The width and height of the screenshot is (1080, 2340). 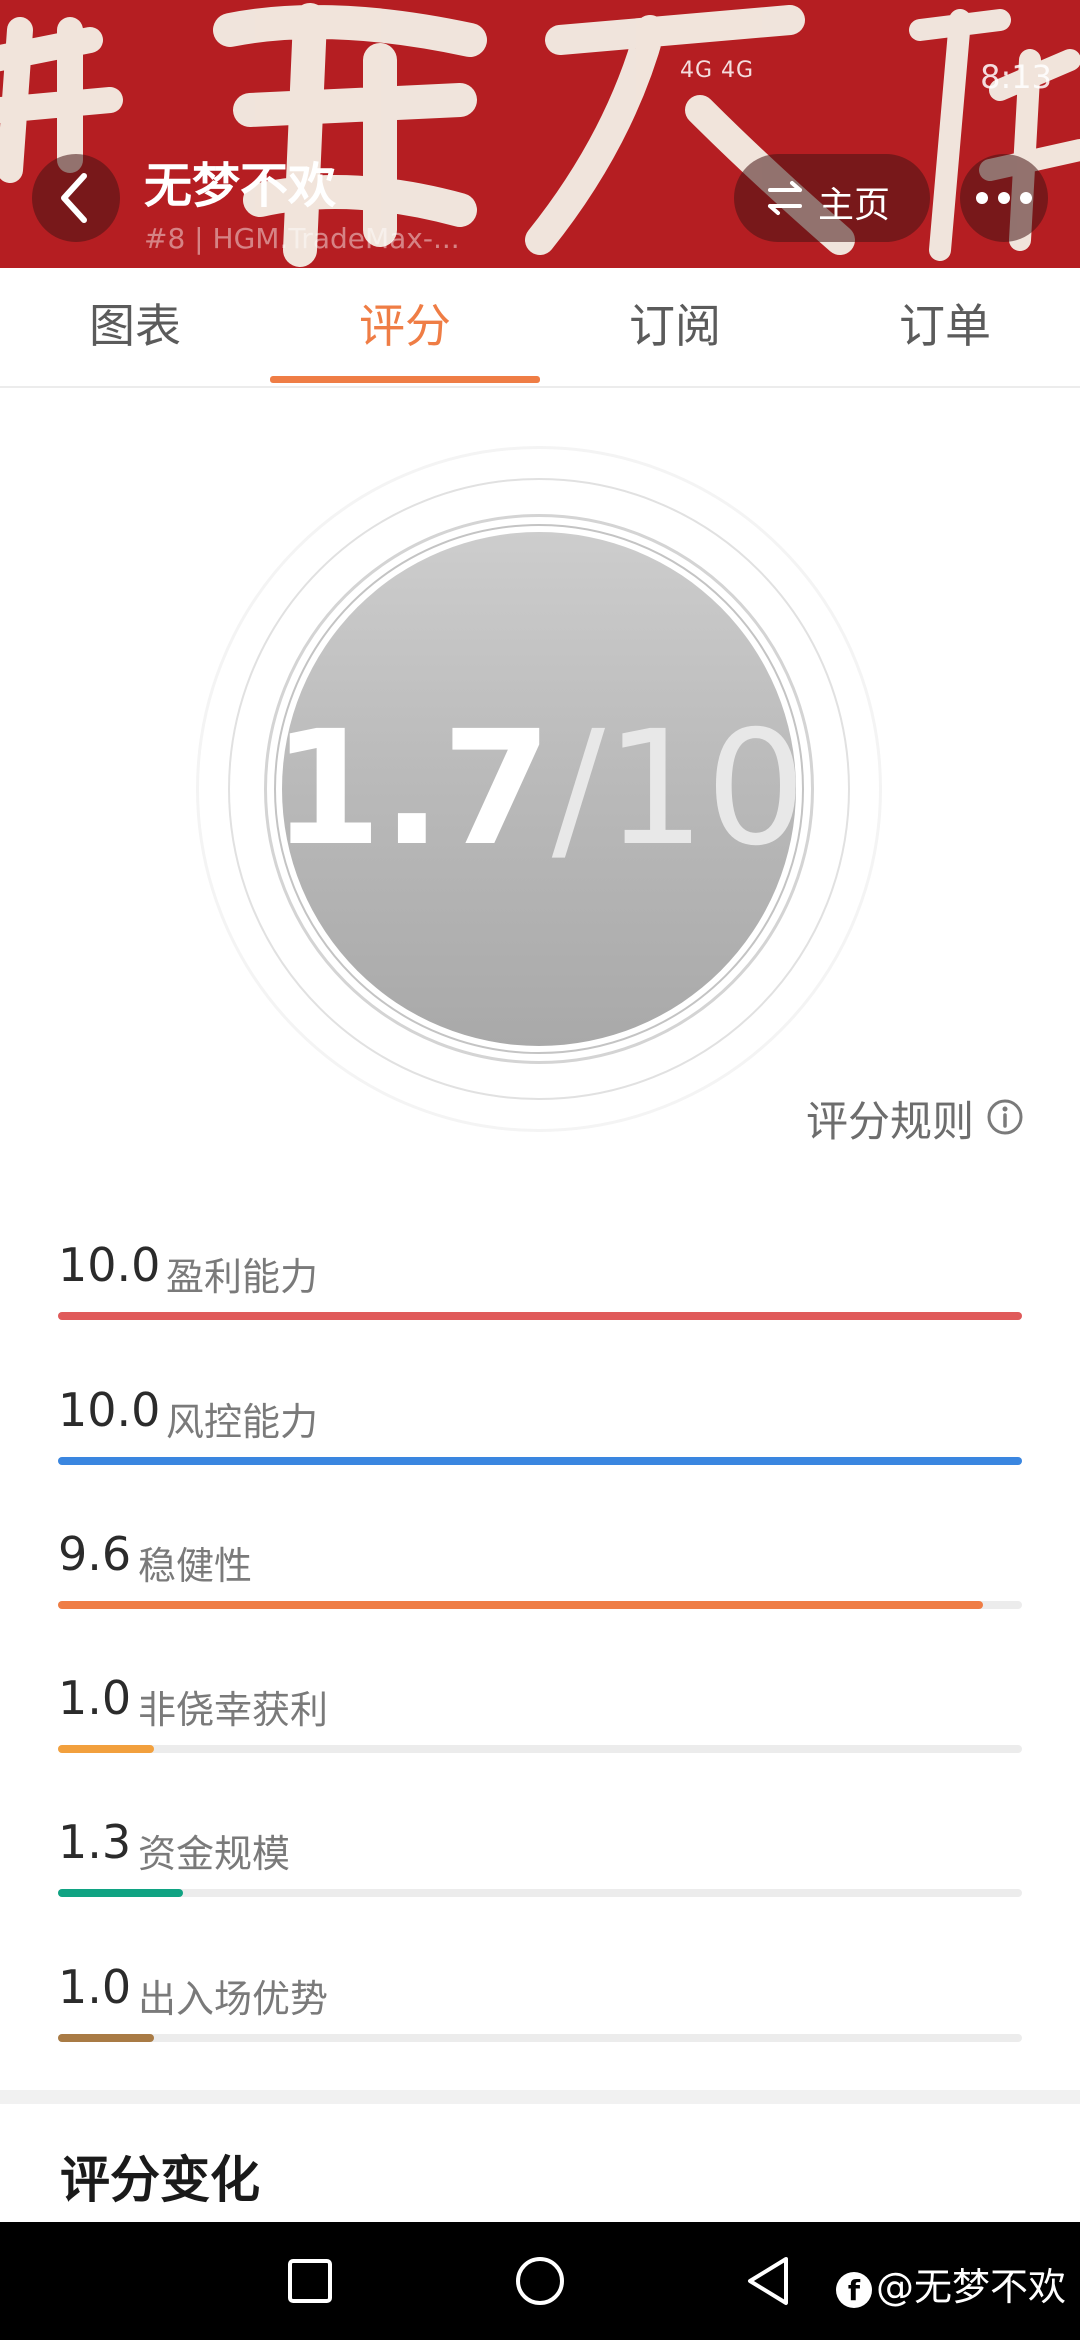 What do you see at coordinates (540, 2020) in the screenshot?
I see `metric-entry-exit-advantage: 1.0 出入场优势` at bounding box center [540, 2020].